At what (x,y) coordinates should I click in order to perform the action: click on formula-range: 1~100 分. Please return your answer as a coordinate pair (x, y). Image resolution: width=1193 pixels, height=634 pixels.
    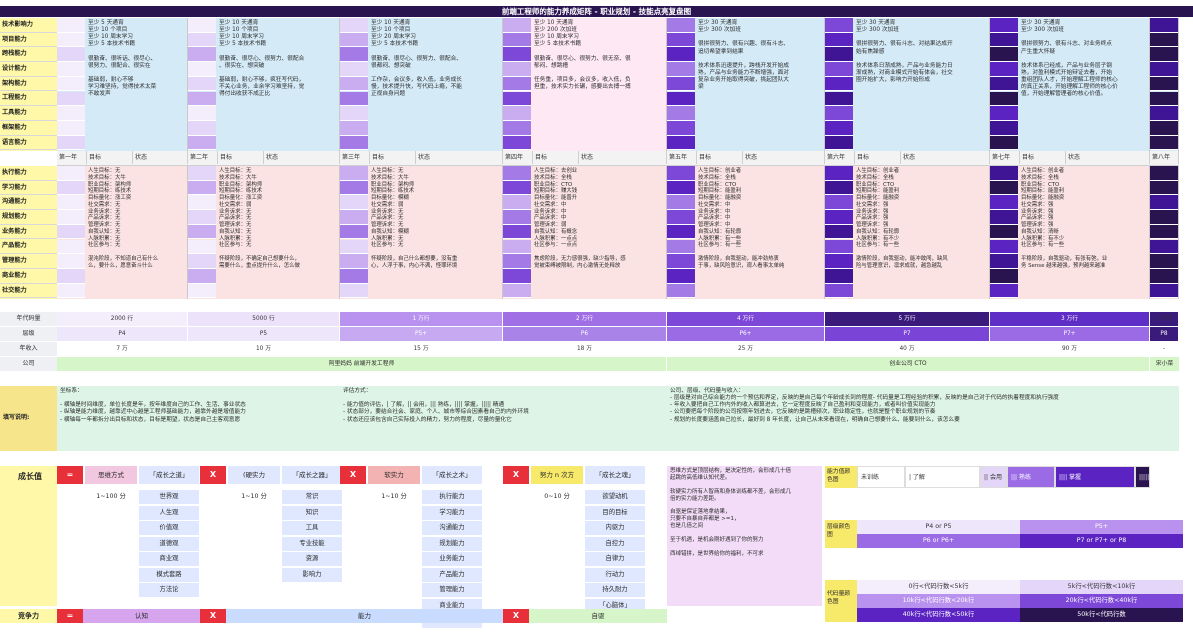
    Looking at the image, I should click on (111, 496).